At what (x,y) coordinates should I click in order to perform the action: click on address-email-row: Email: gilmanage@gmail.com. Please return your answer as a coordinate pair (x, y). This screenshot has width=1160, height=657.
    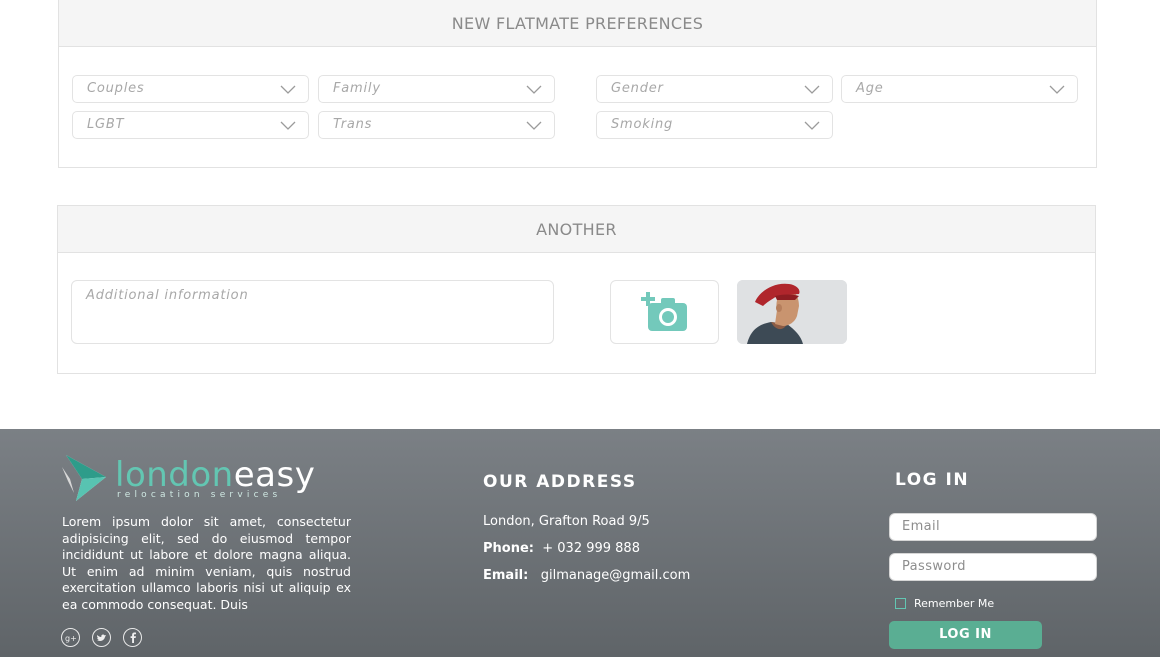
    Looking at the image, I should click on (586, 575).